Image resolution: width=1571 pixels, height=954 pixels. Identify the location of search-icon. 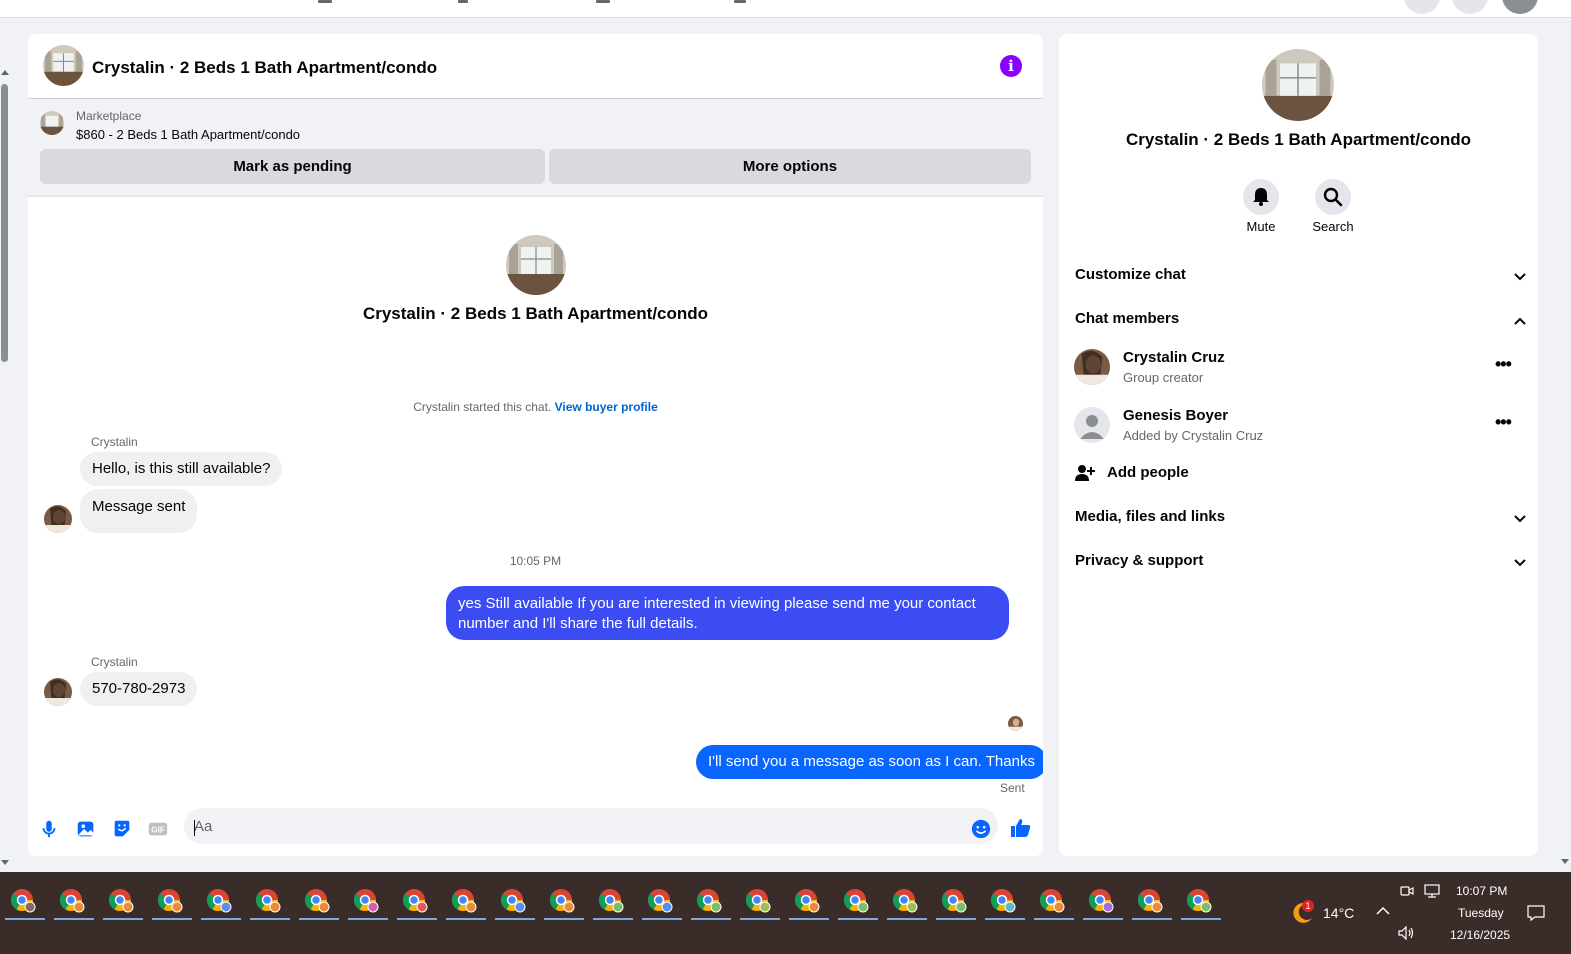
(1333, 197).